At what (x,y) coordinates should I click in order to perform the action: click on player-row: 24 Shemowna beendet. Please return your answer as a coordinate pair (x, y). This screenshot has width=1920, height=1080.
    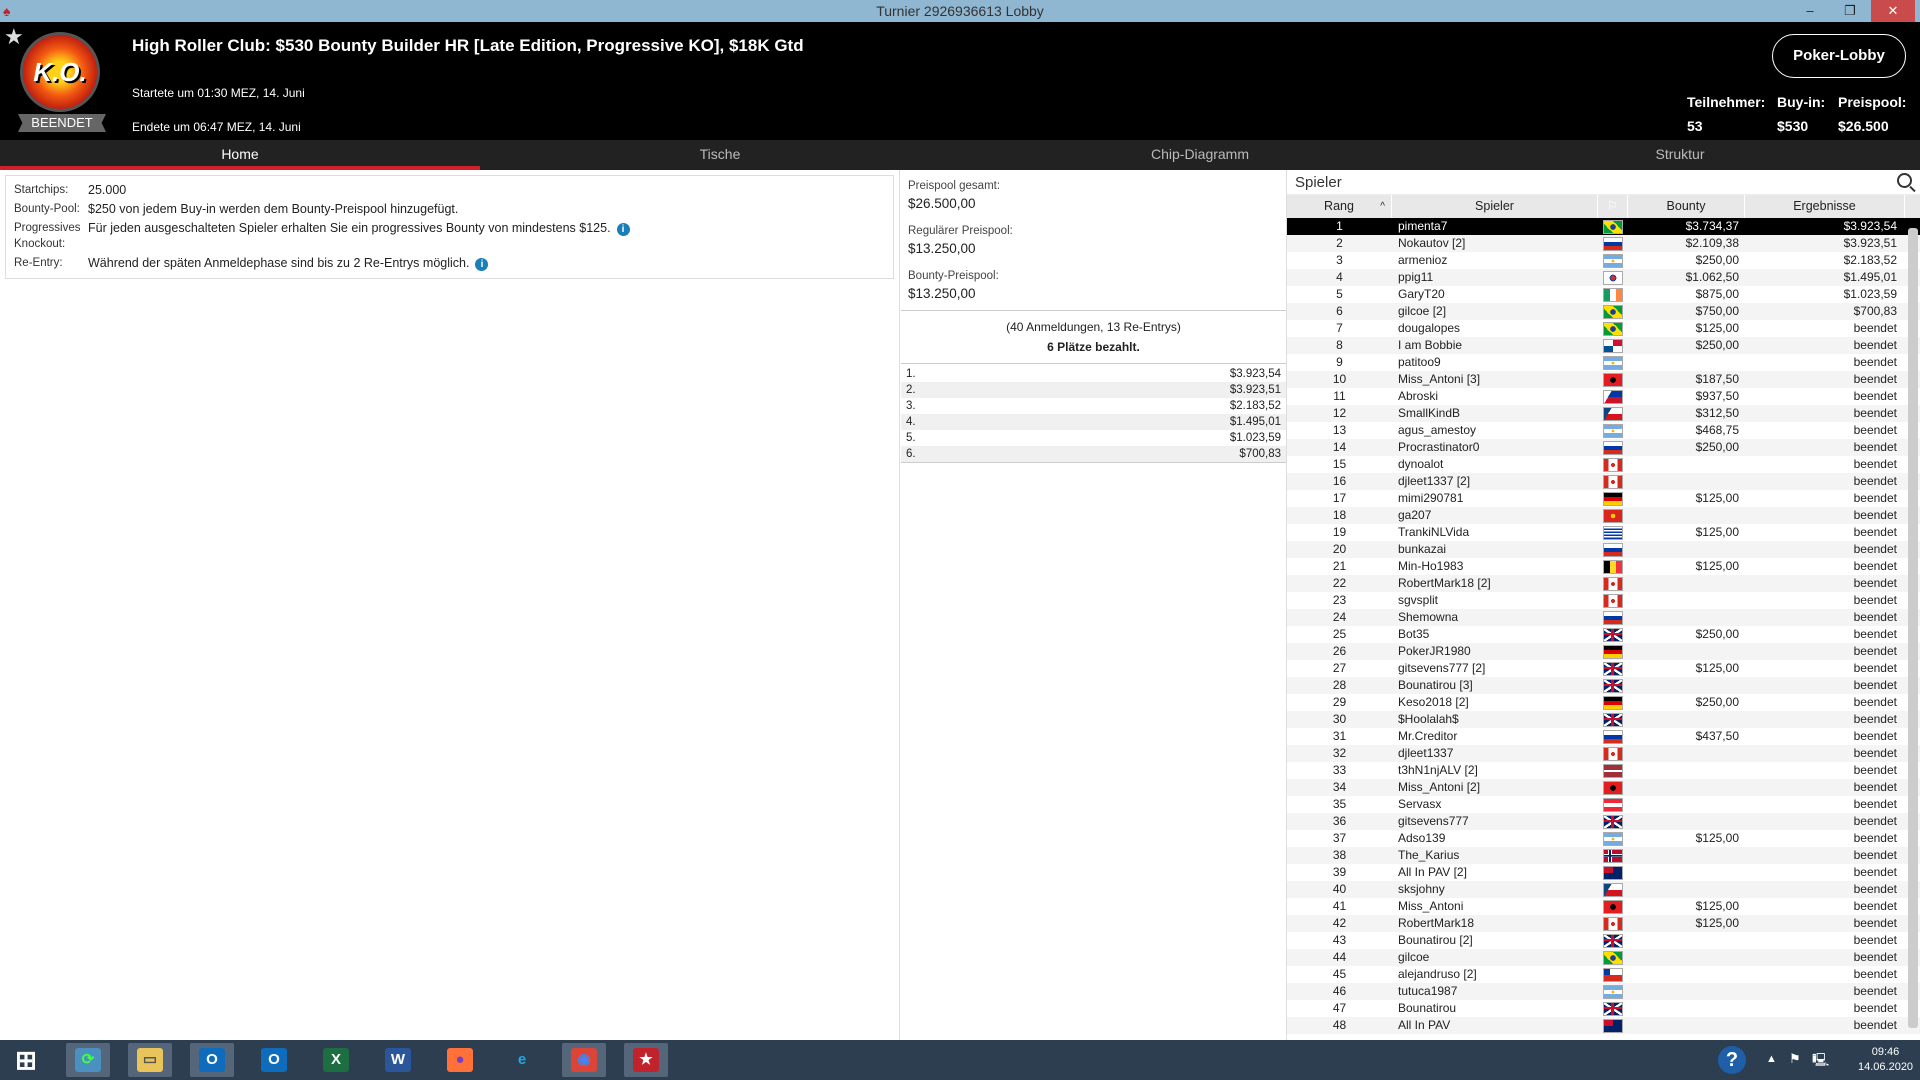
    Looking at the image, I should click on (1603, 617).